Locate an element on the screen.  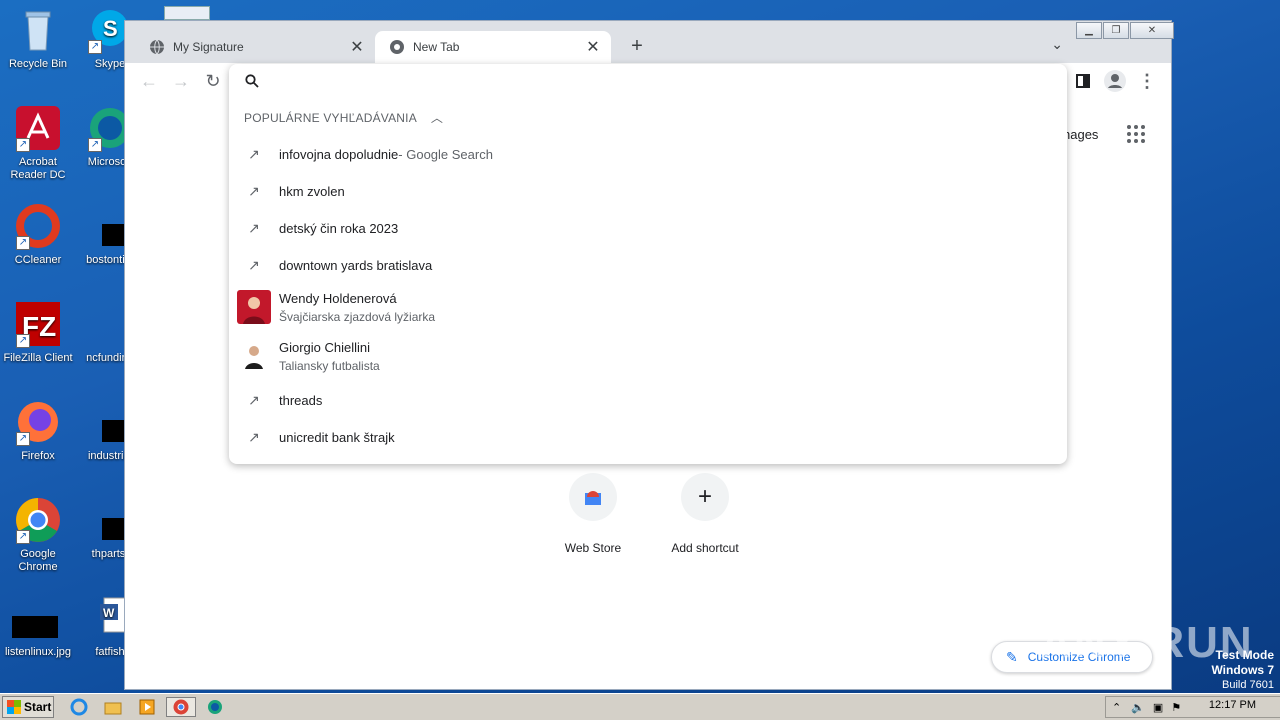
globe-icon is located at coordinates (157, 47).